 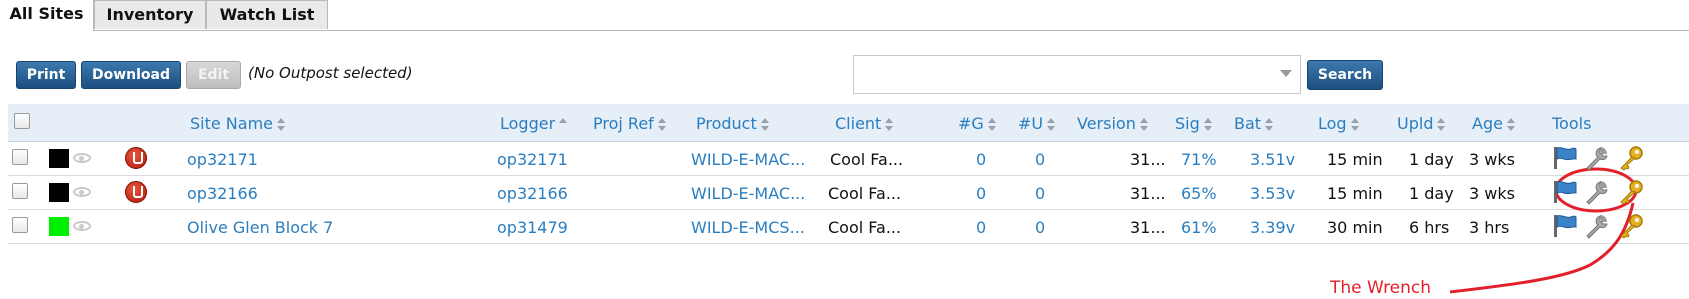 What do you see at coordinates (1543, 230) in the screenshot?
I see `annotation-overlay` at bounding box center [1543, 230].